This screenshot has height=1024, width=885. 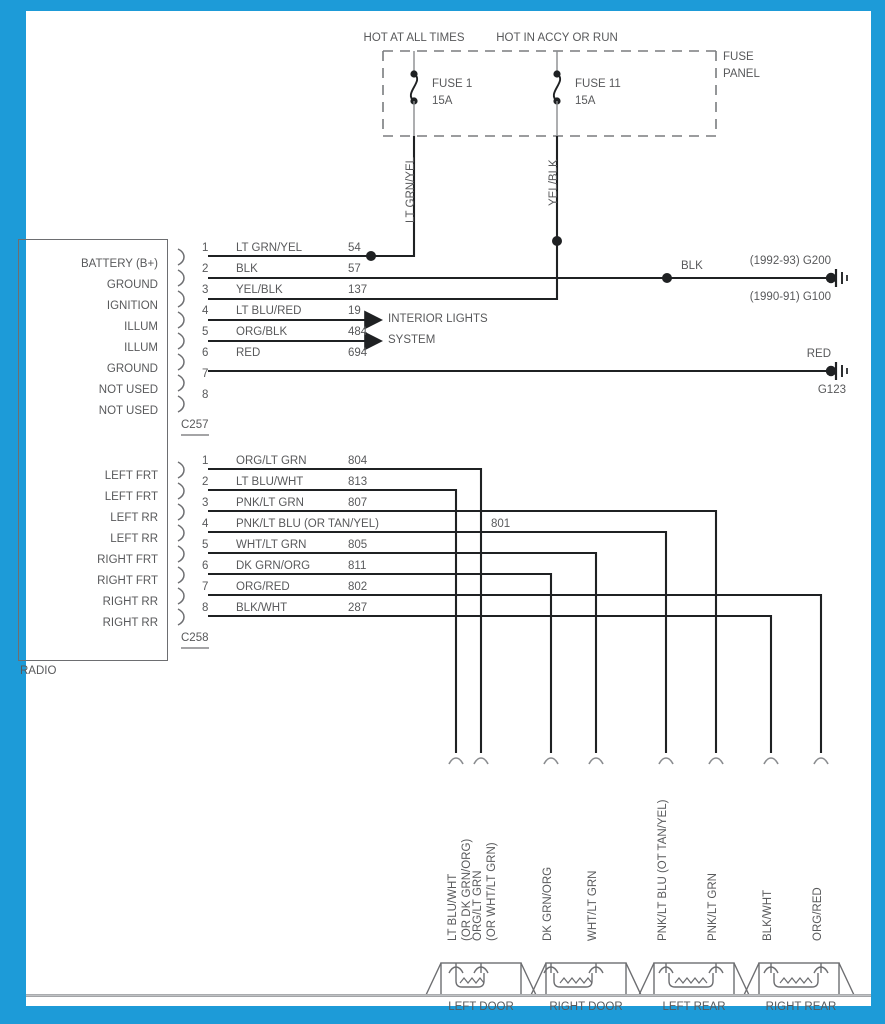 I want to click on bottom-divider-rule, so click(x=448, y=995).